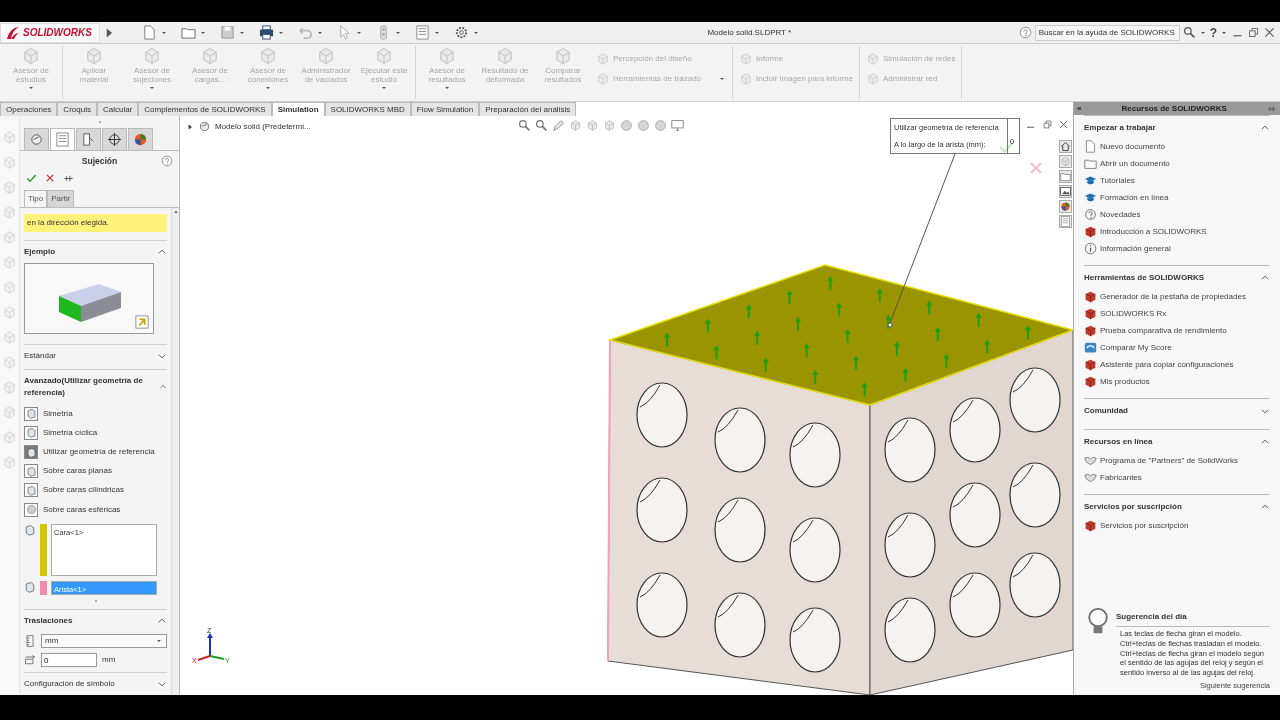 This screenshot has width=1280, height=720. I want to click on ribbon-tab: Croquis, so click(77, 109).